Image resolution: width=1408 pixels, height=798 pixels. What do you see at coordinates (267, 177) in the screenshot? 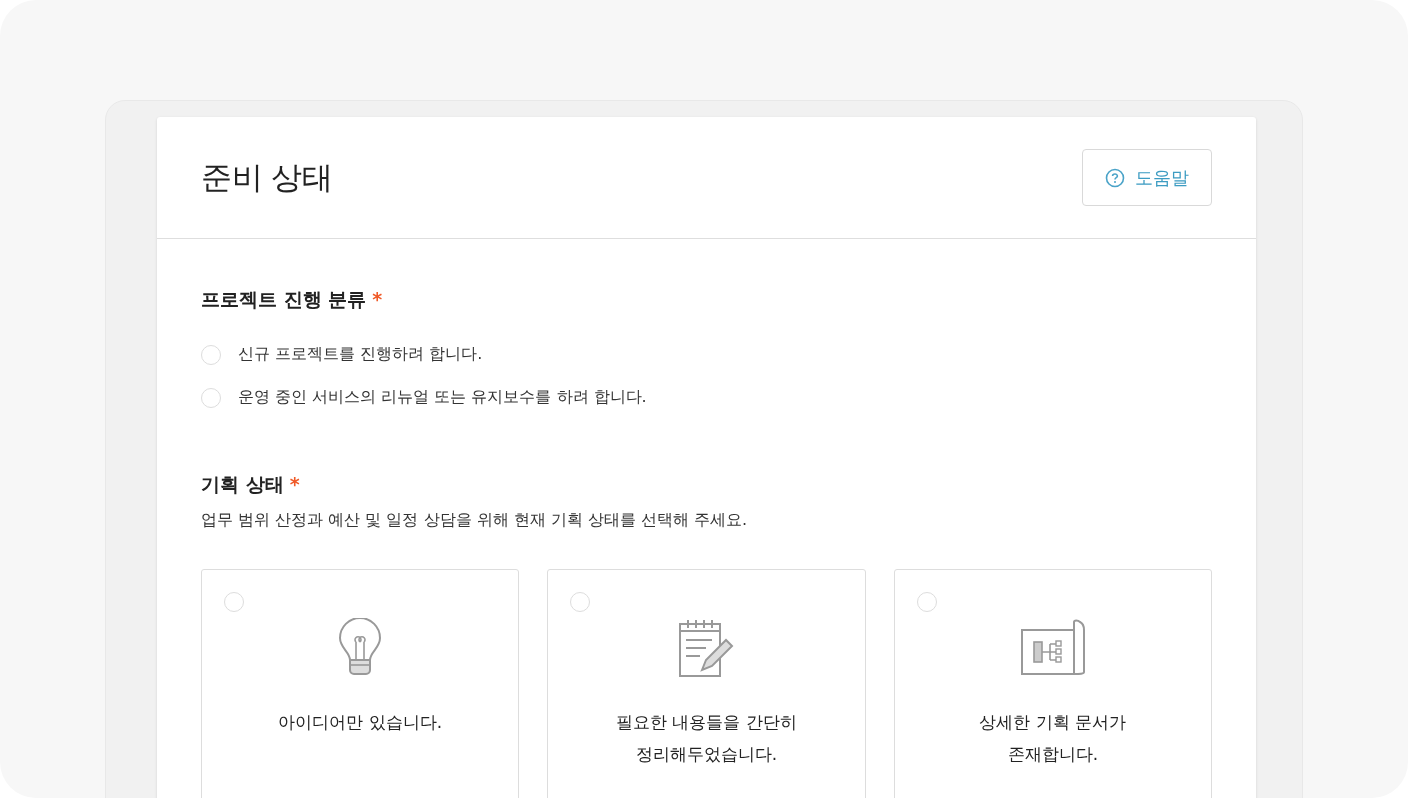
I see `page-title: 준비 상태` at bounding box center [267, 177].